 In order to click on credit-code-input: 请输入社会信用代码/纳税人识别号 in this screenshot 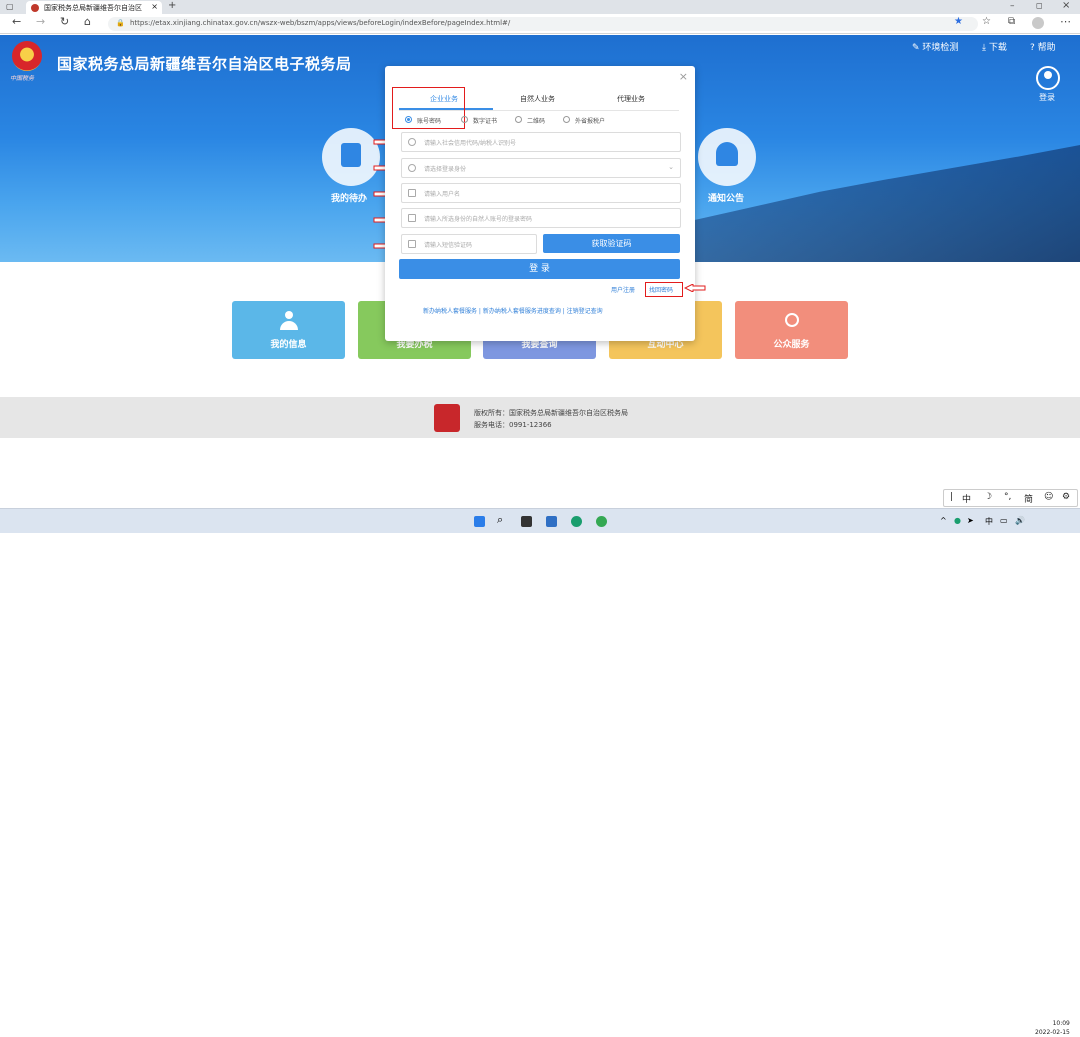, I will do `click(541, 142)`.